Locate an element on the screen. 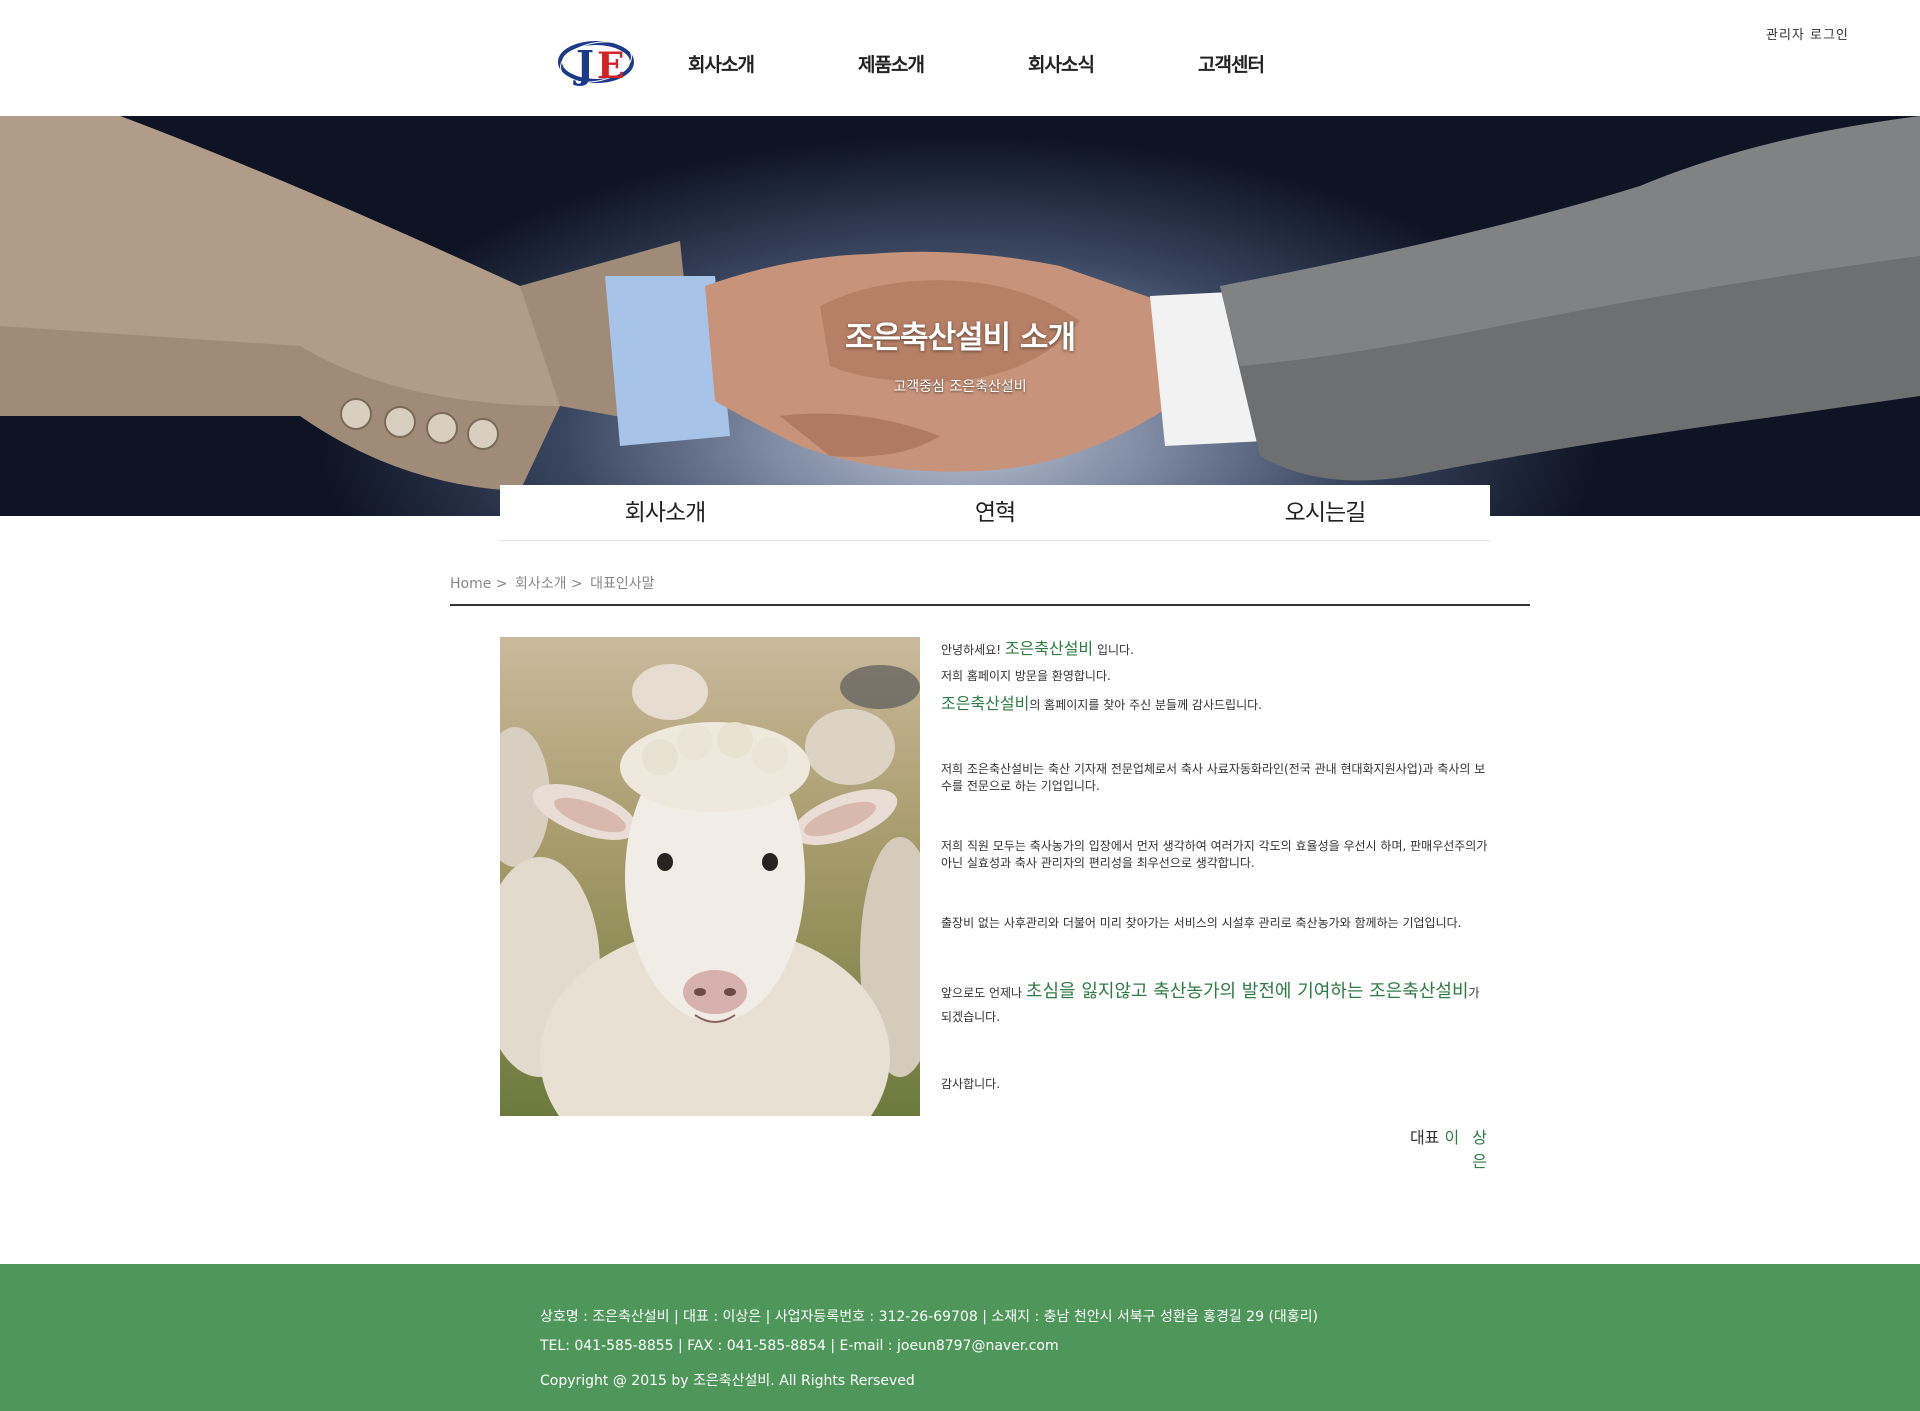 The image size is (1920, 1411). breadcrumb: Home > 회사소개 > 대표인사말 is located at coordinates (990, 589).